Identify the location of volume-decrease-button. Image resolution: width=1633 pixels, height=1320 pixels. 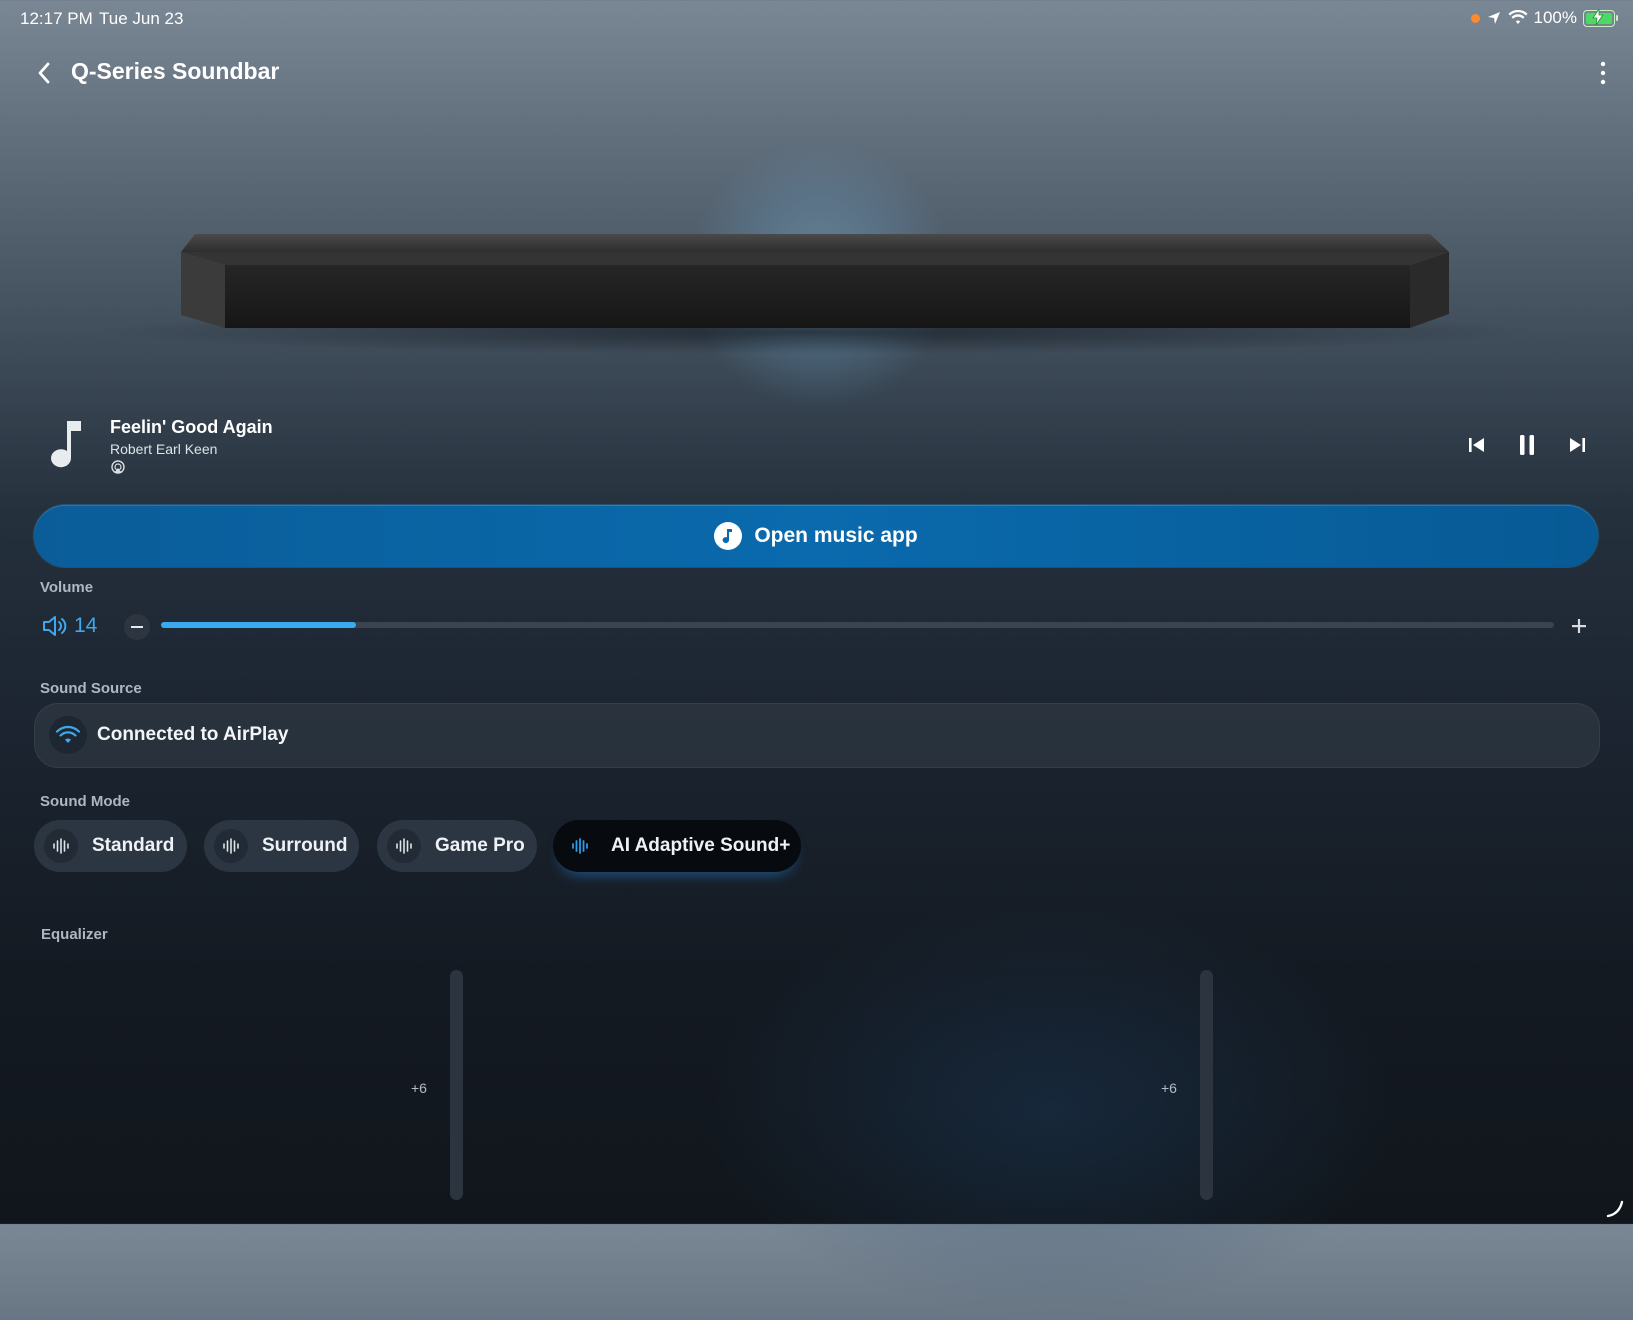
(137, 627).